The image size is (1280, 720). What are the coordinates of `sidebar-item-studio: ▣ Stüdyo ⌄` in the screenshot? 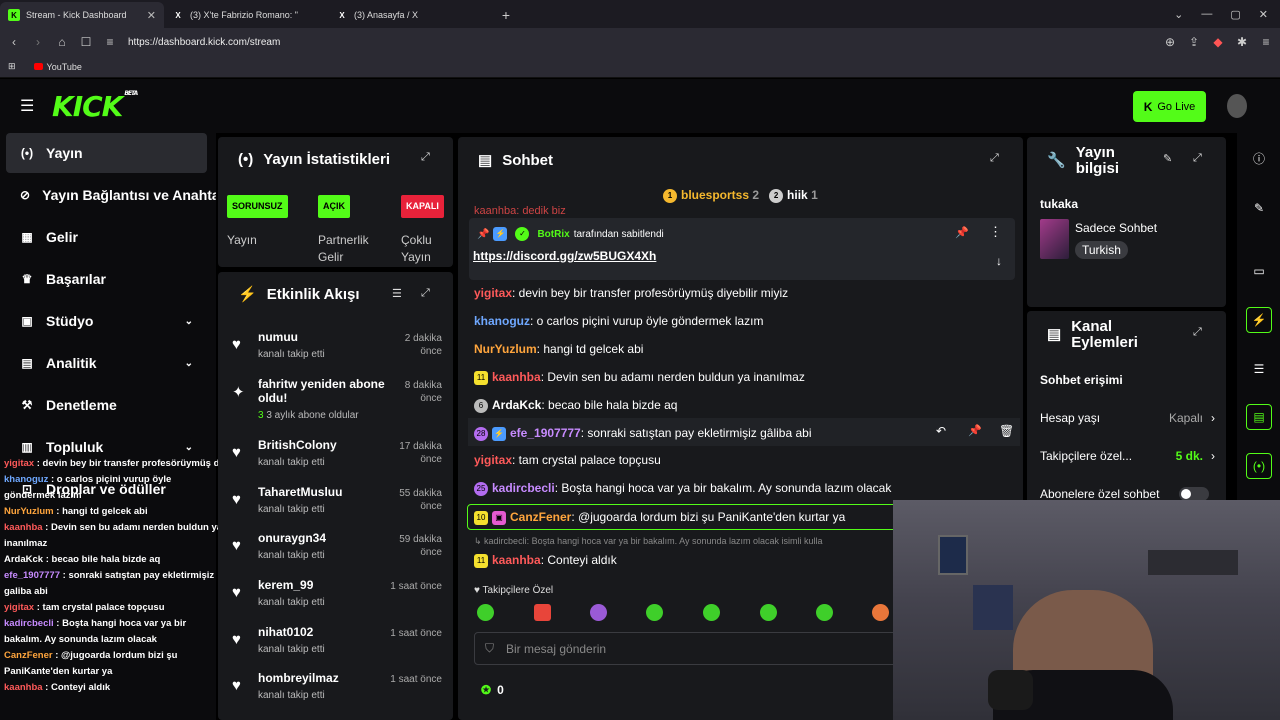 It's located at (106, 321).